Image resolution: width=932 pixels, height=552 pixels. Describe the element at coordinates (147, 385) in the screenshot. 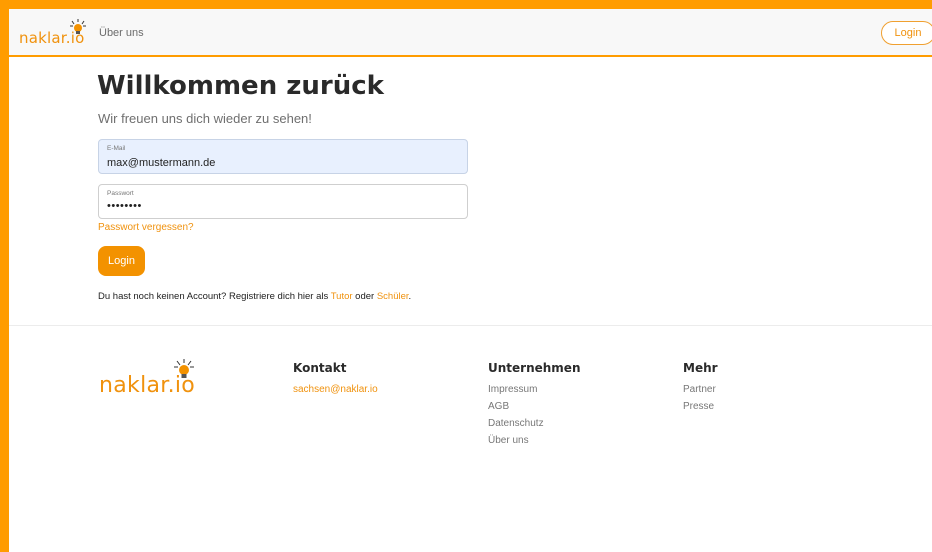

I see `footer-brand-name: naklar.io` at that location.